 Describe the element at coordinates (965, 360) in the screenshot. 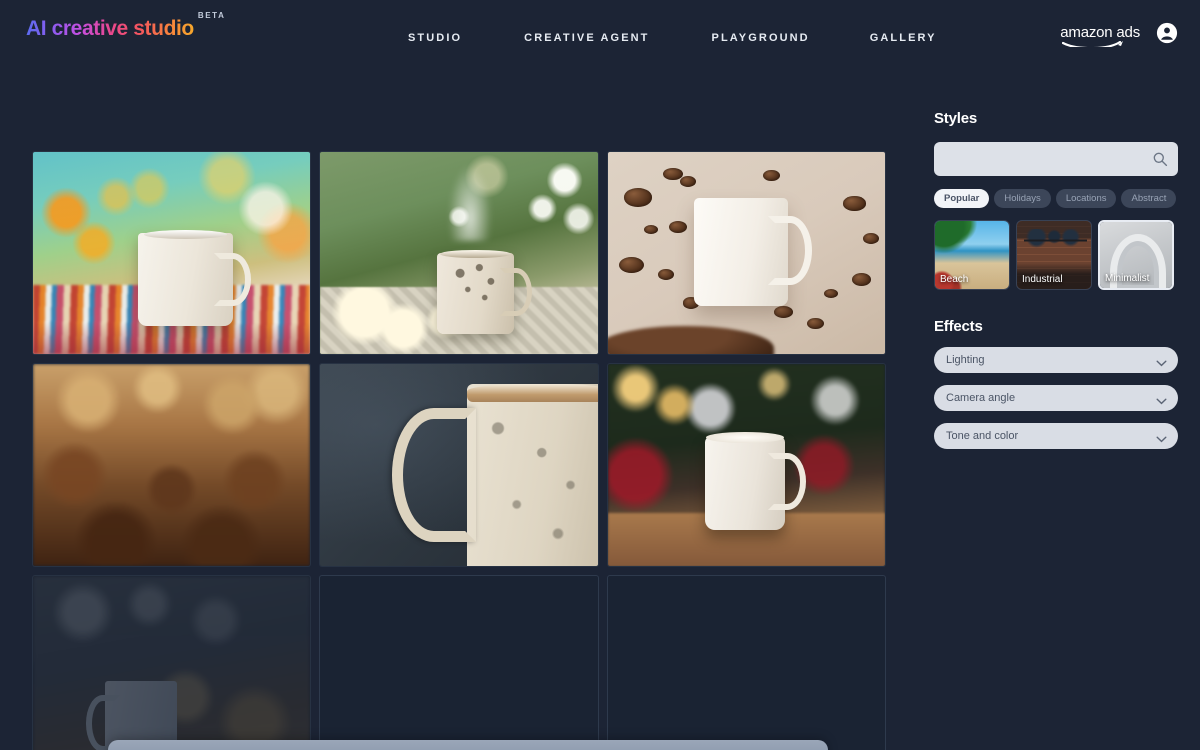

I see `effect-select-label: Lighting` at that location.